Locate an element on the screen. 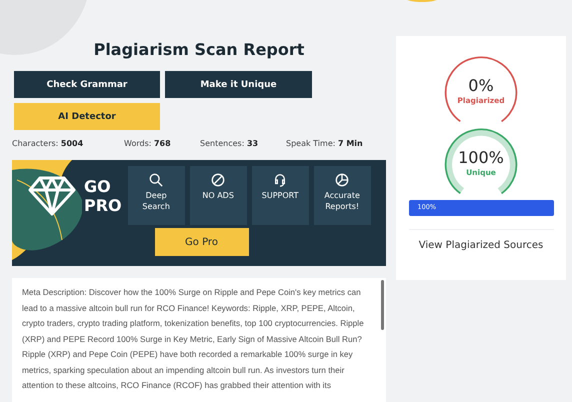 The image size is (572, 402). promo-heading: PRO is located at coordinates (103, 205).